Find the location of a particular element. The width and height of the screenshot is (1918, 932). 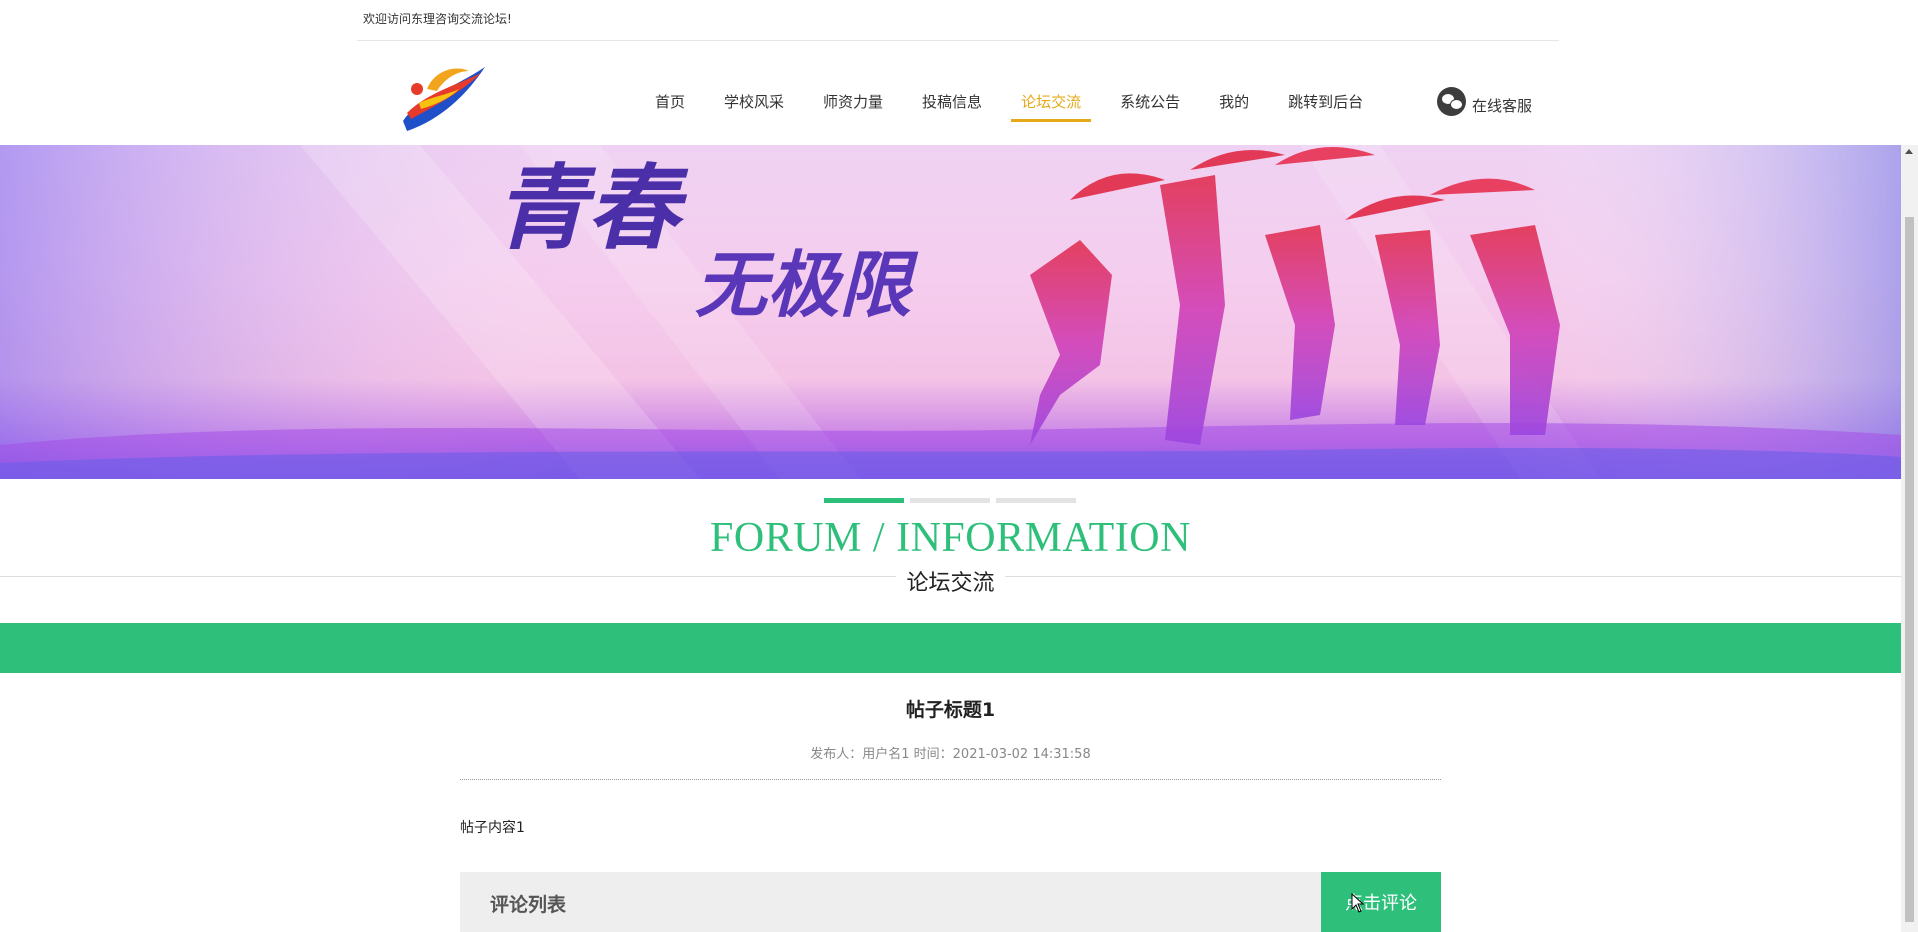

nav-school: 学校风采 is located at coordinates (754, 106).